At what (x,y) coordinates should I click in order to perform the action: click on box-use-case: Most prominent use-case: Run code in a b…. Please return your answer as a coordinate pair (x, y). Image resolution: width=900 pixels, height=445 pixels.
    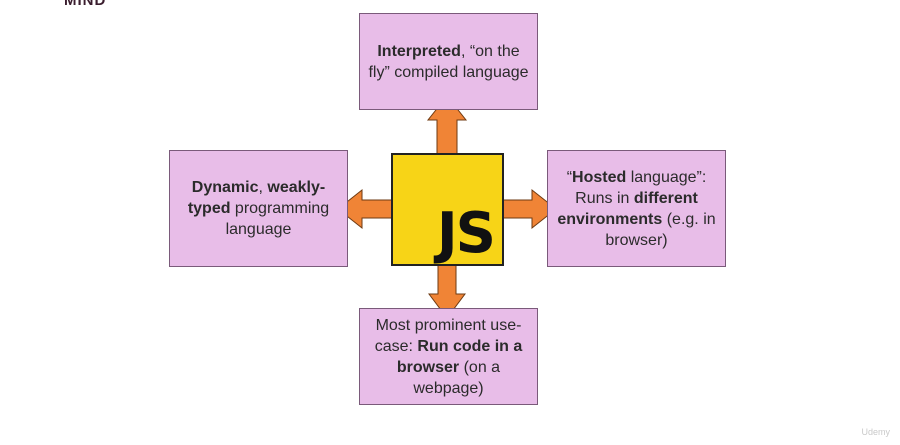
    Looking at the image, I should click on (448, 356).